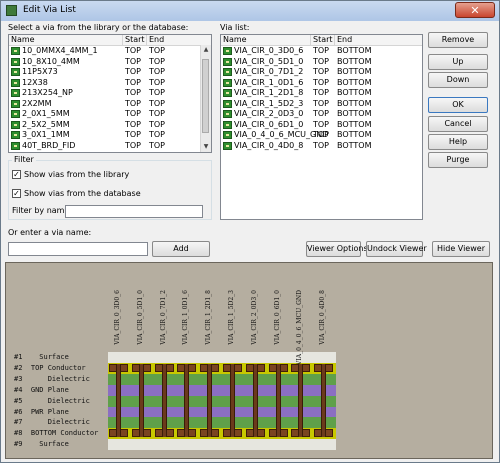 The image size is (500, 463). Describe the element at coordinates (117, 317) in the screenshot. I see `via-column-label: VIA_CIR_0_3D0_6` at that location.